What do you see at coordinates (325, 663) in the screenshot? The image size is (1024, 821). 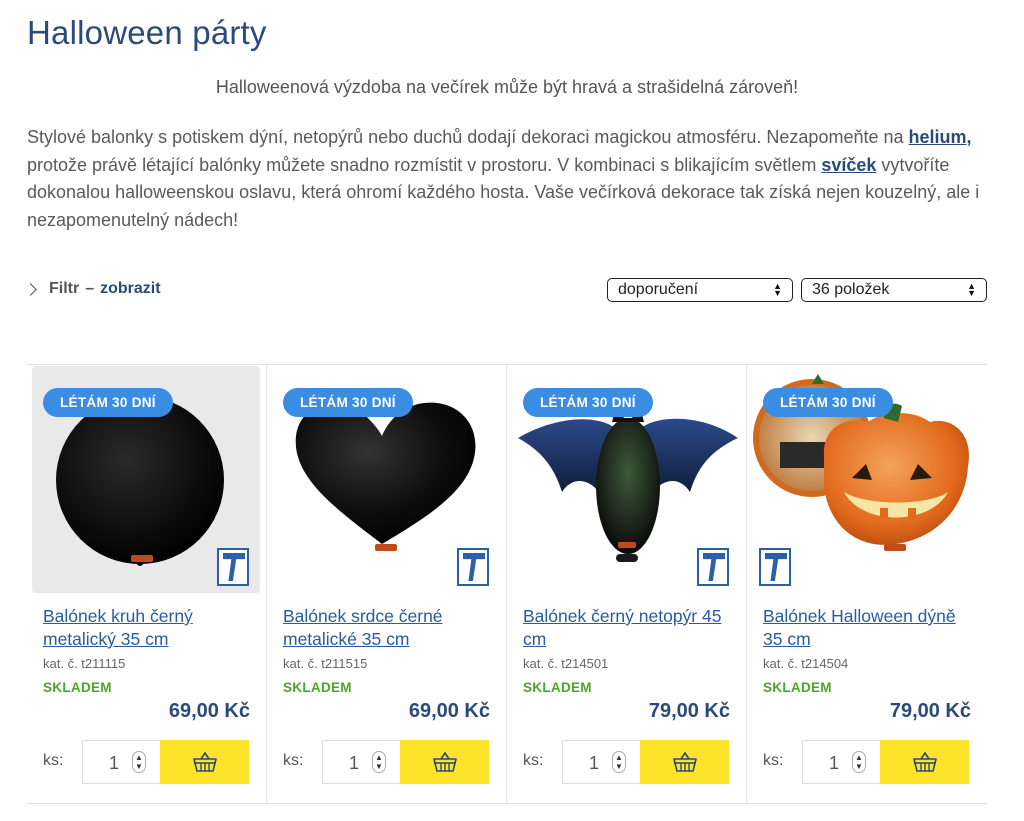 I see `product-sku: kat. č. t211515` at bounding box center [325, 663].